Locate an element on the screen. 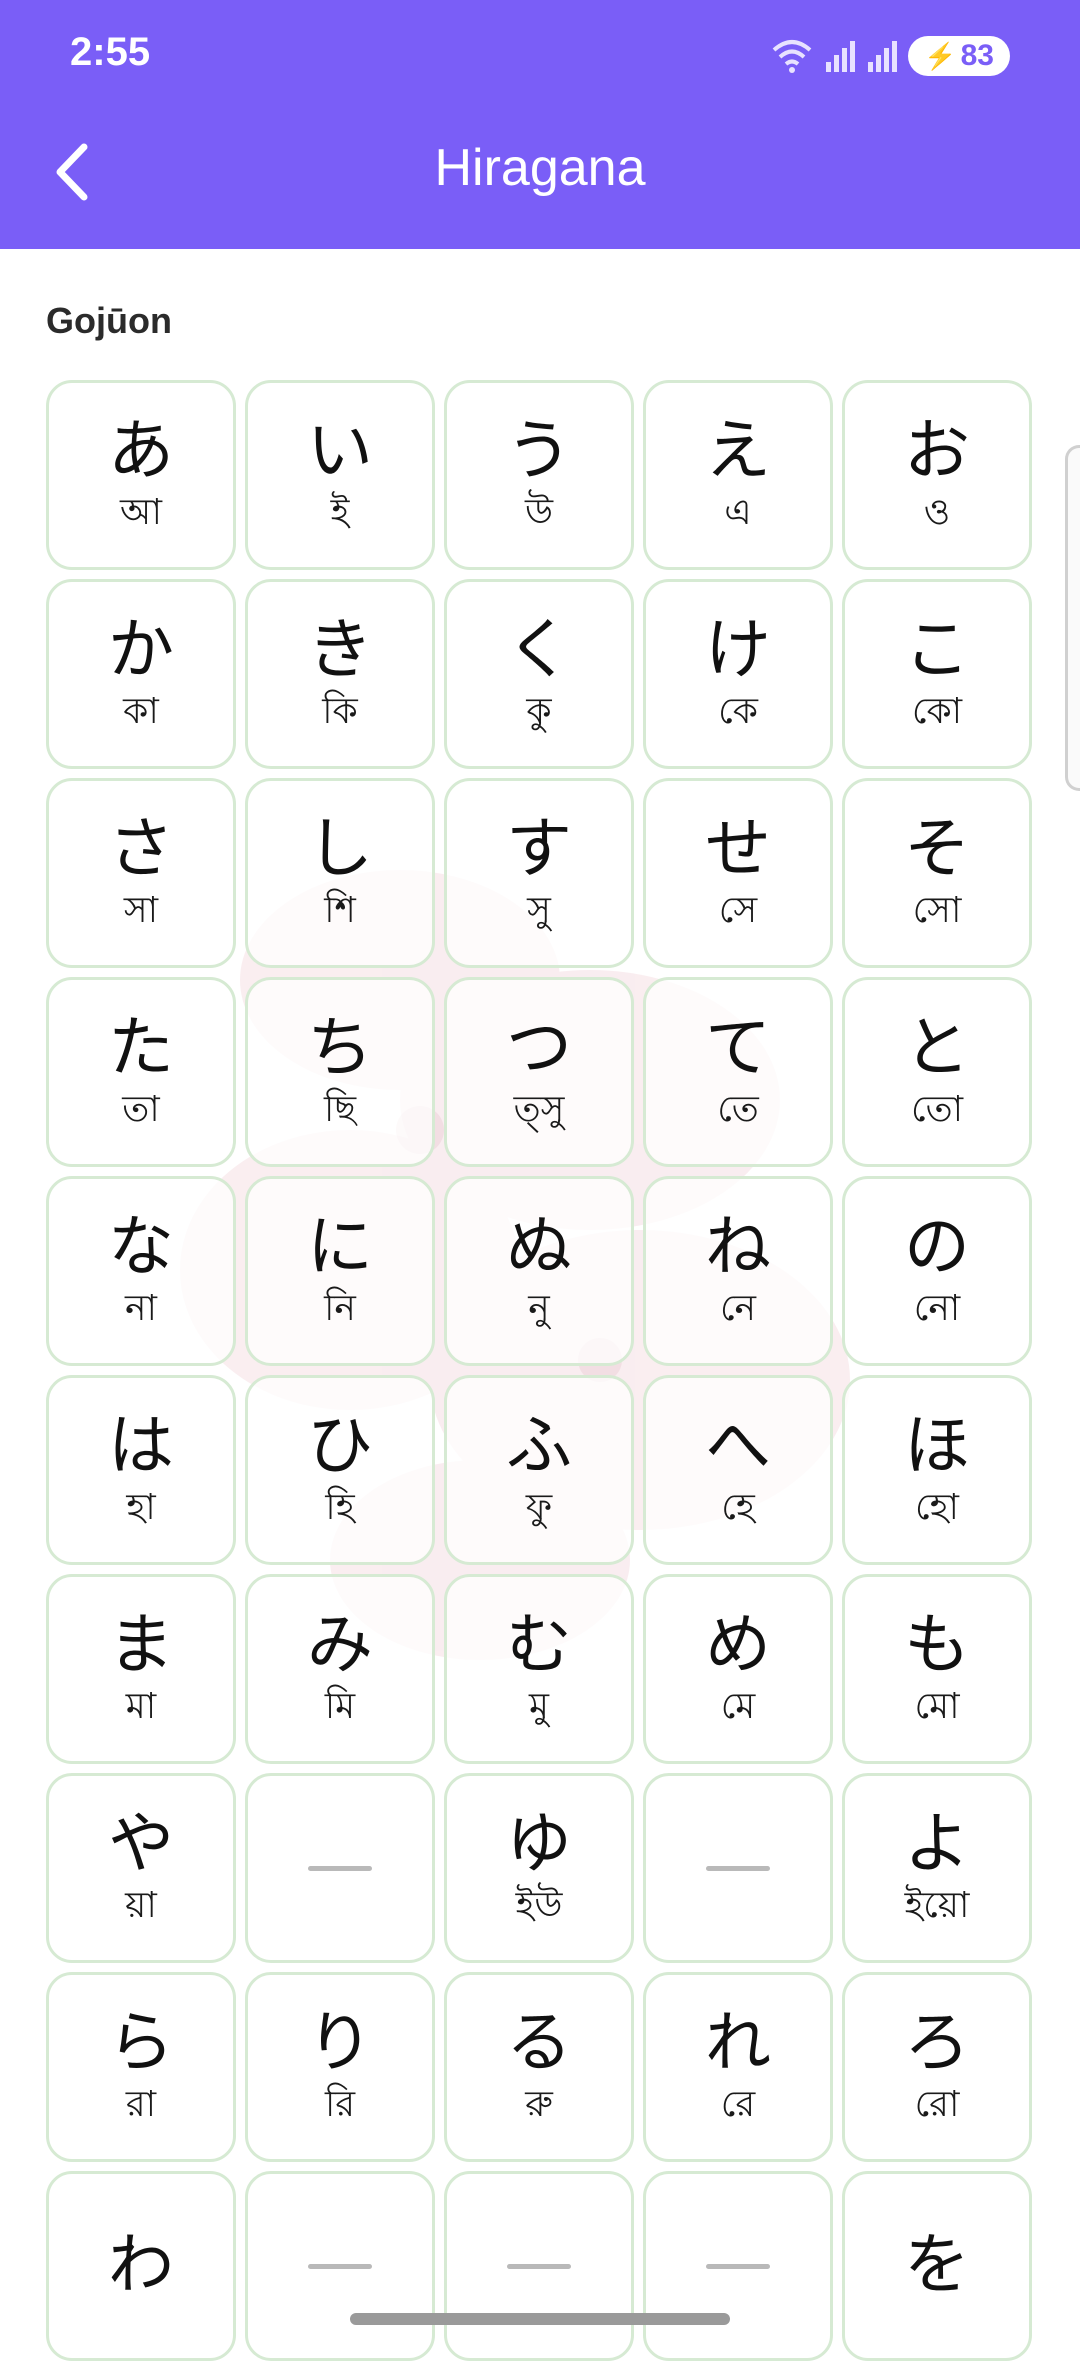 The width and height of the screenshot is (1080, 2361). kana-cell: ふ ফু is located at coordinates (539, 1470).